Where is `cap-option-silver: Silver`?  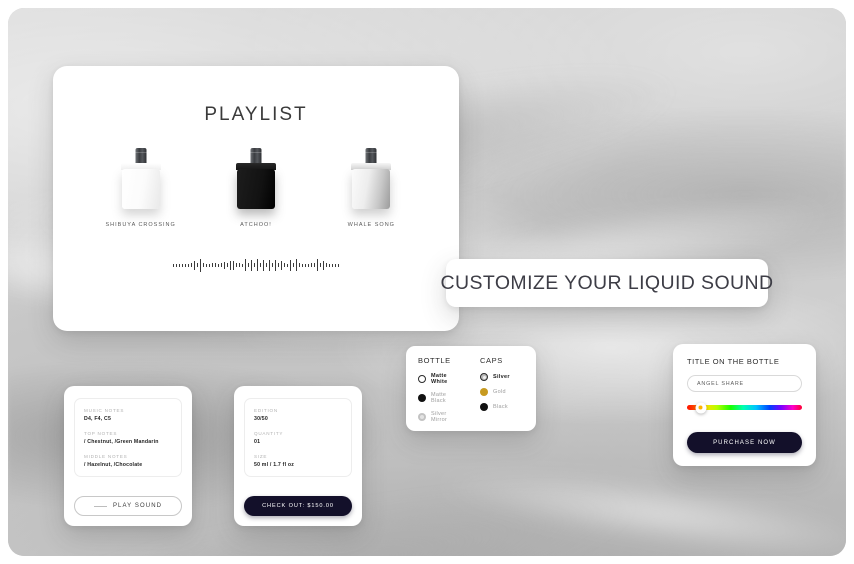 cap-option-silver: Silver is located at coordinates (502, 377).